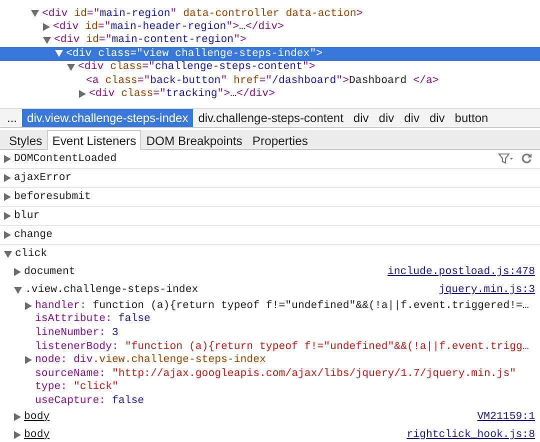  I want to click on html-tag-line: <div id="main-content-region">, so click(150, 40).